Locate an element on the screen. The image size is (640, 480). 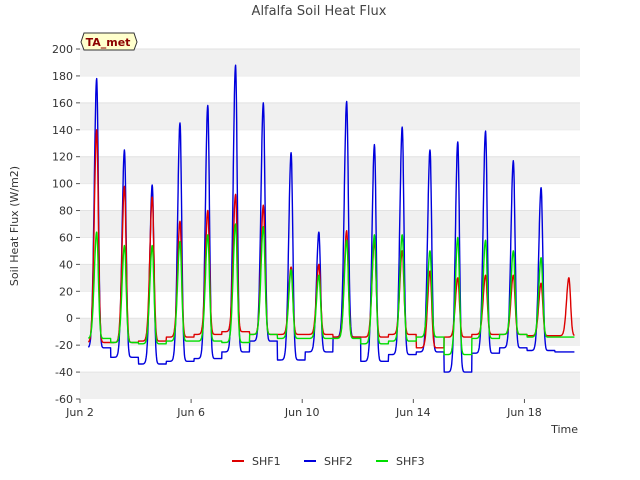
y-tick-label: -40 is located at coordinates (64, 372).